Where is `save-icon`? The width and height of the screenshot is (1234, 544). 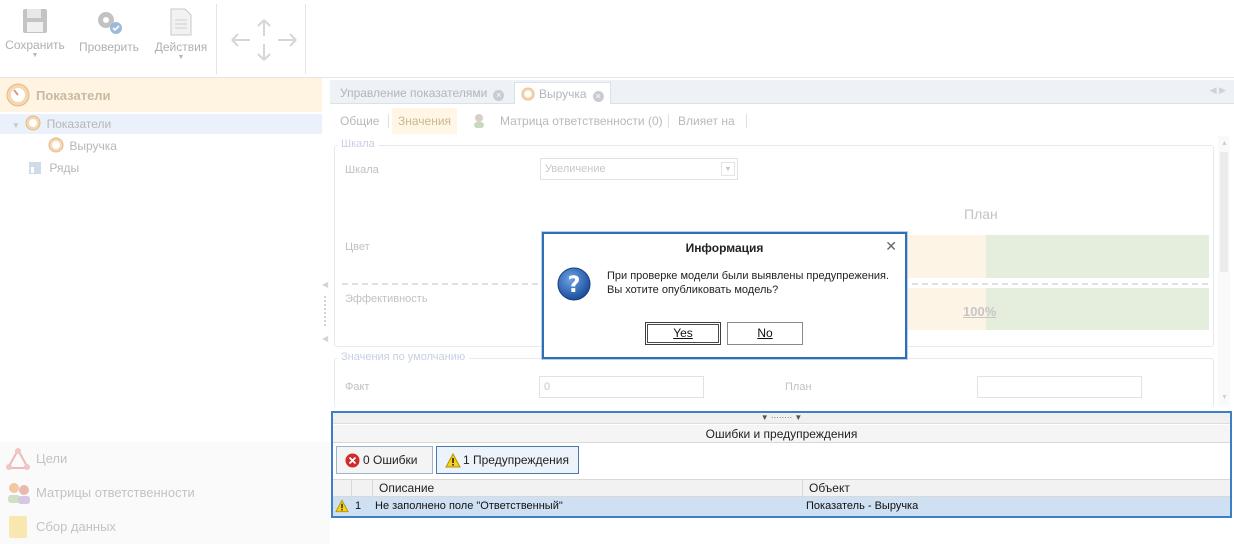
save-icon is located at coordinates (35, 21).